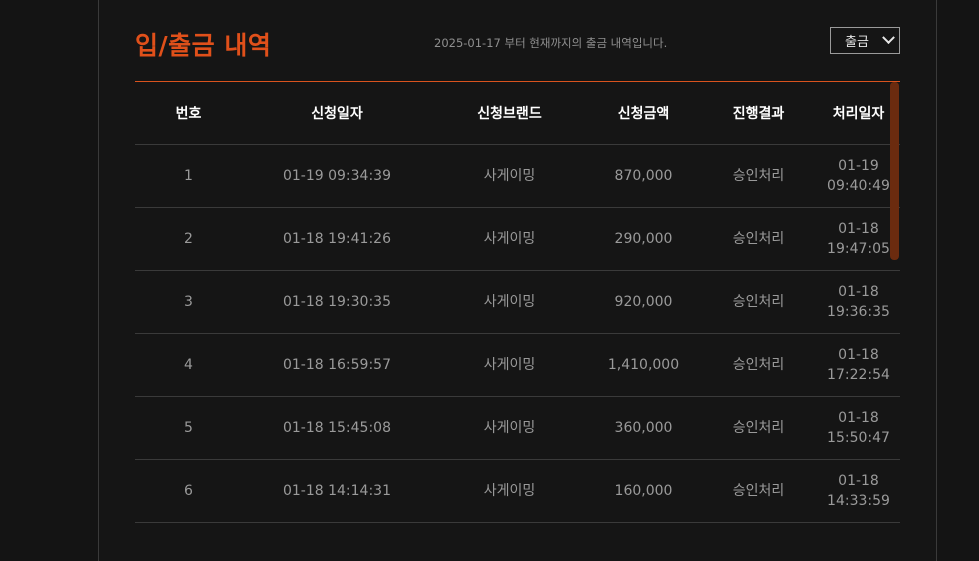 This screenshot has height=561, width=979. Describe the element at coordinates (858, 186) in the screenshot. I see `processed-time: 09:40:49` at that location.